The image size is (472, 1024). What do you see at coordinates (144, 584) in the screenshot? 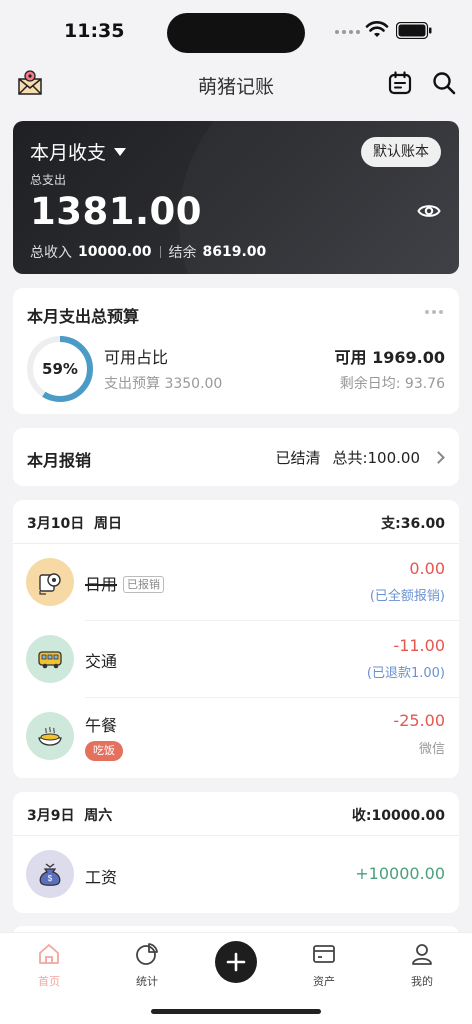
I see `reimbursed-tag: 已报销` at bounding box center [144, 584].